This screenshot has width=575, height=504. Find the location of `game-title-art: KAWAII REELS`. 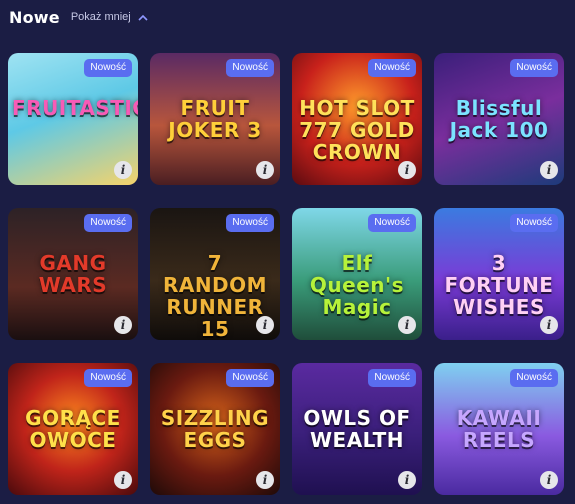

game-title-art: KAWAII REELS is located at coordinates (499, 429).